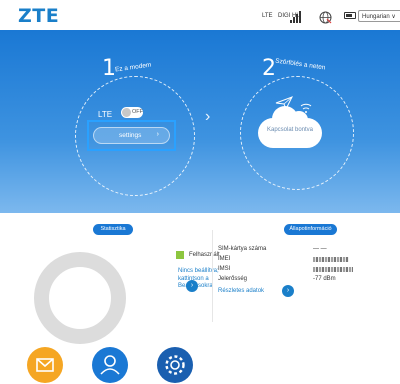 The image size is (400, 384). What do you see at coordinates (113, 229) in the screenshot?
I see `statistics-badge: Statisztika` at bounding box center [113, 229].